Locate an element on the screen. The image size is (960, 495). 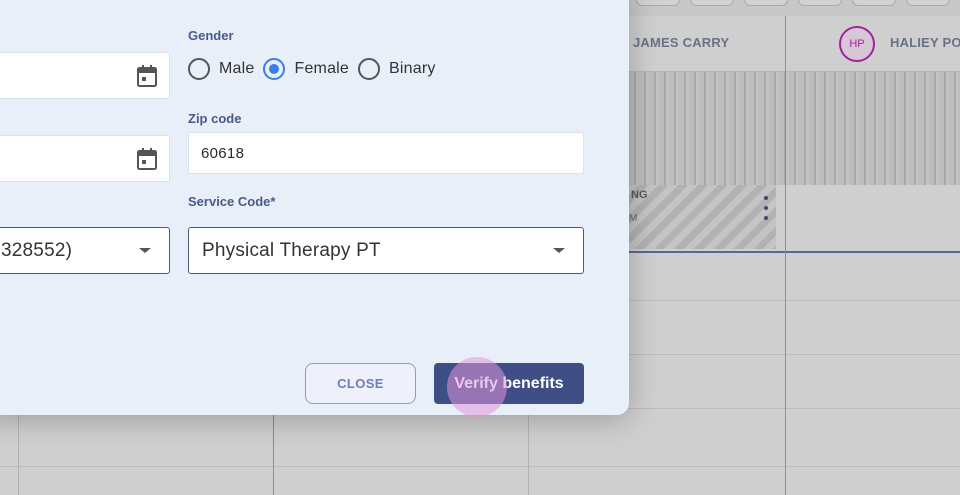
current-time-line is located at coordinates (794, 252).